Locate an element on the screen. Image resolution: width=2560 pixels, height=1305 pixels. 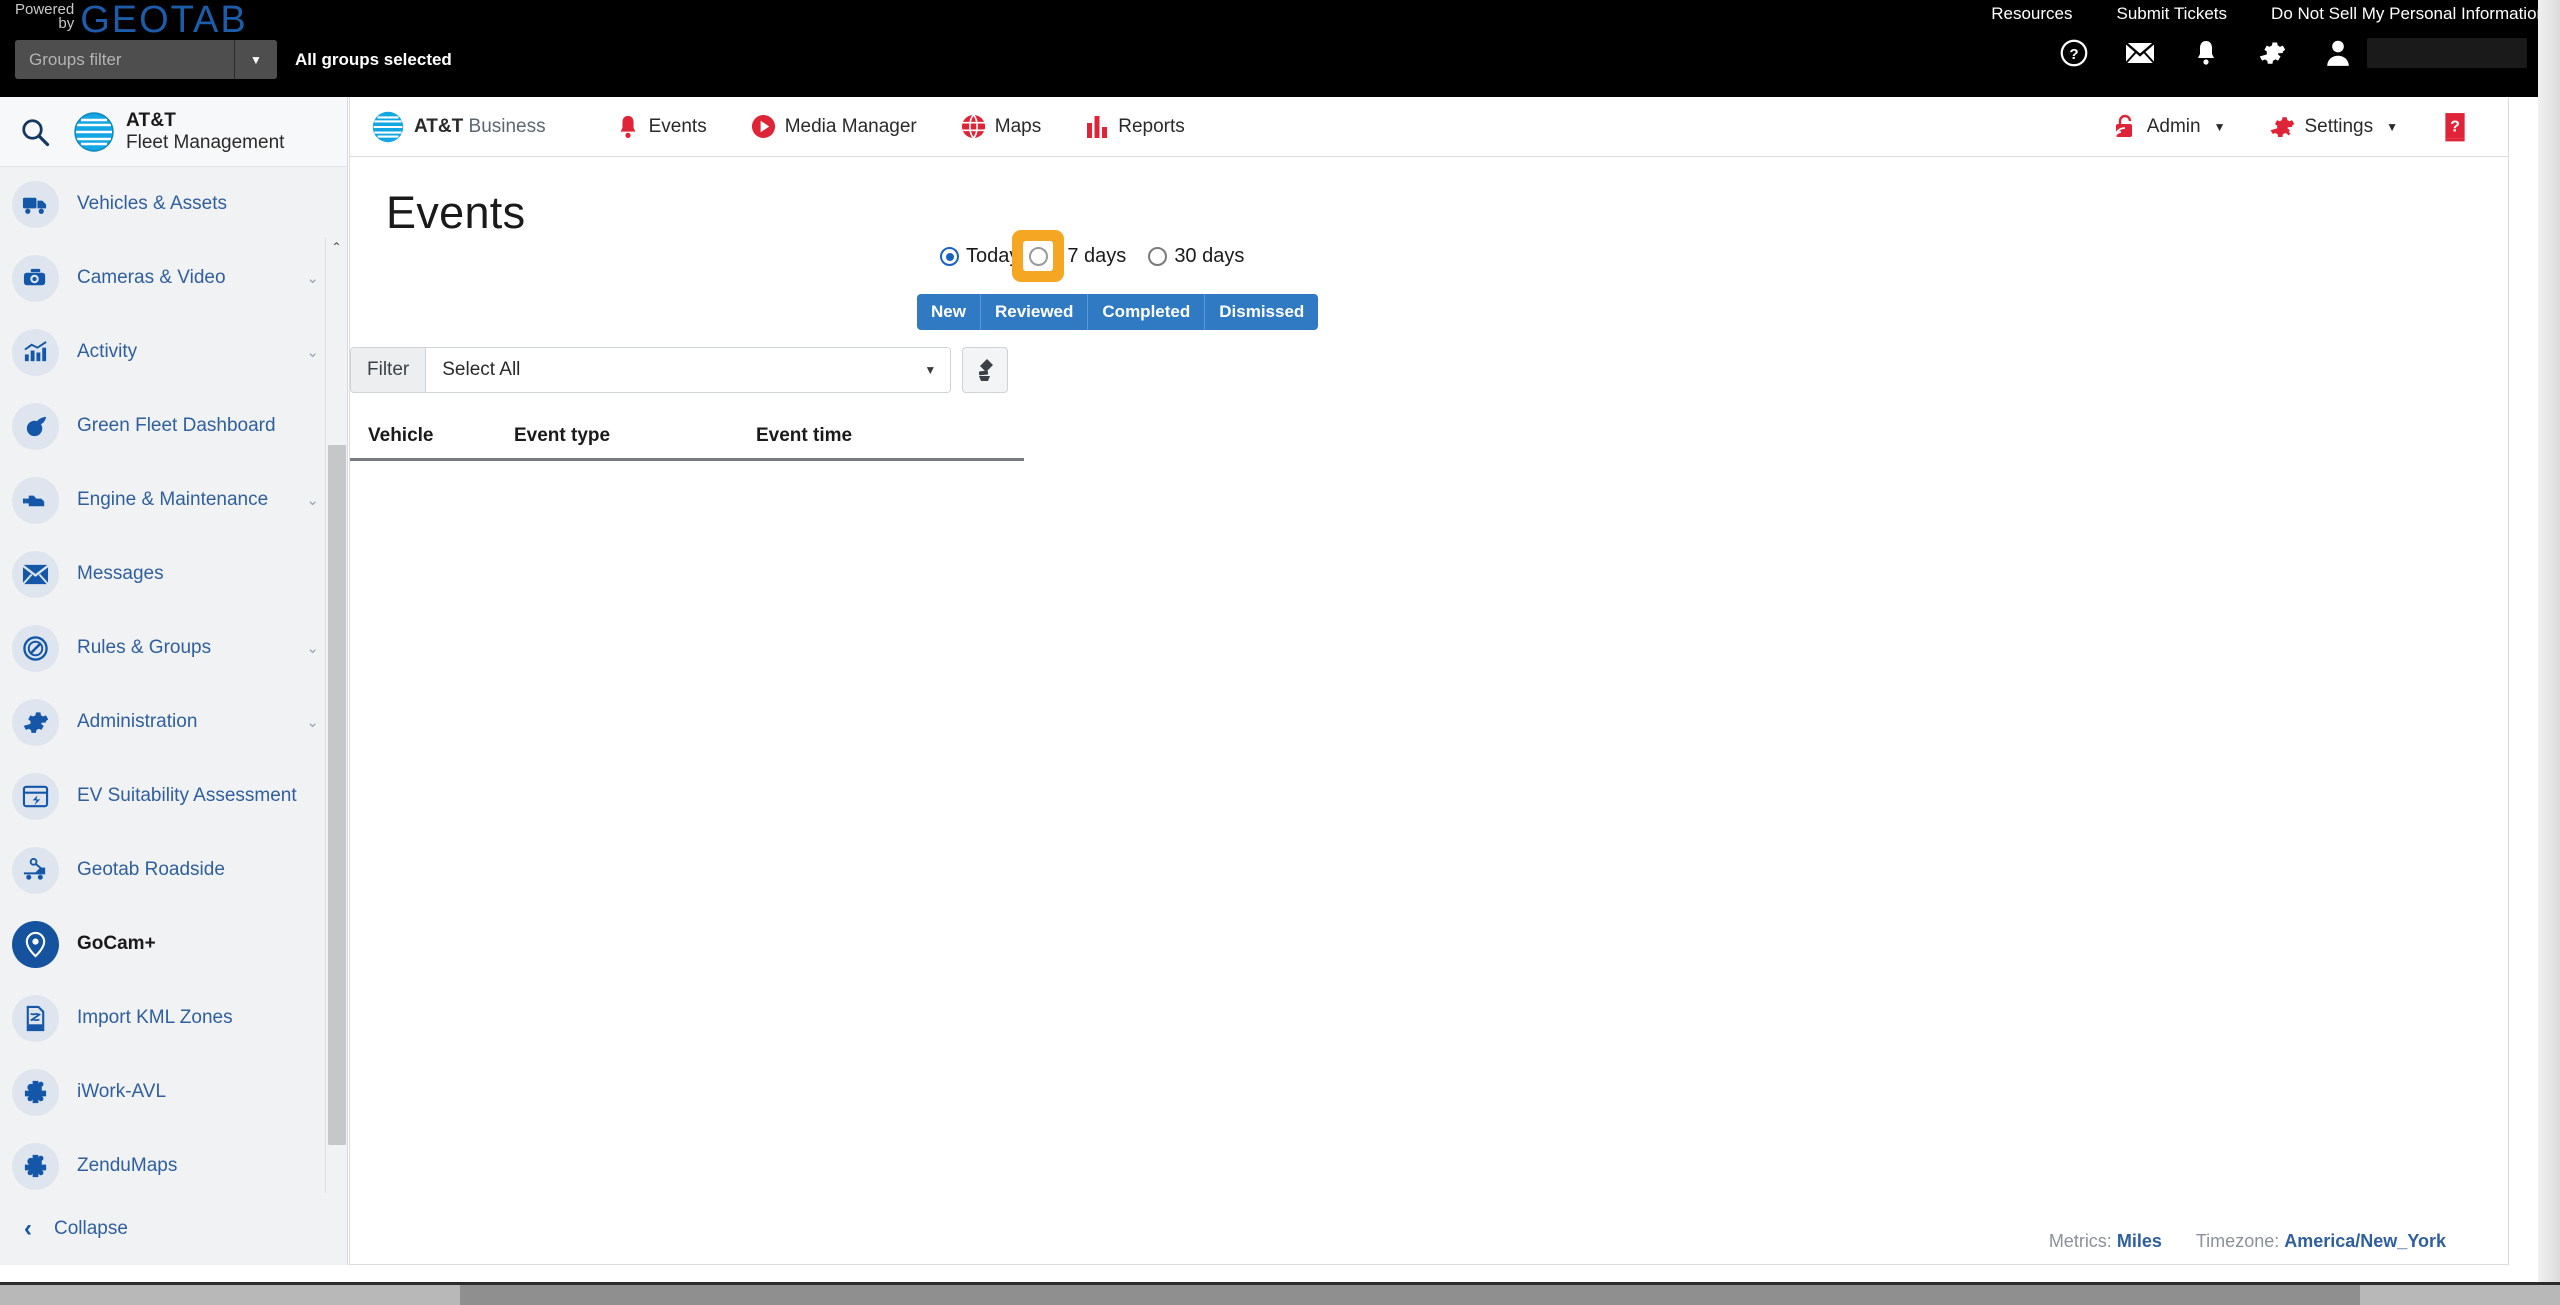
page-title: Events is located at coordinates (456, 212).